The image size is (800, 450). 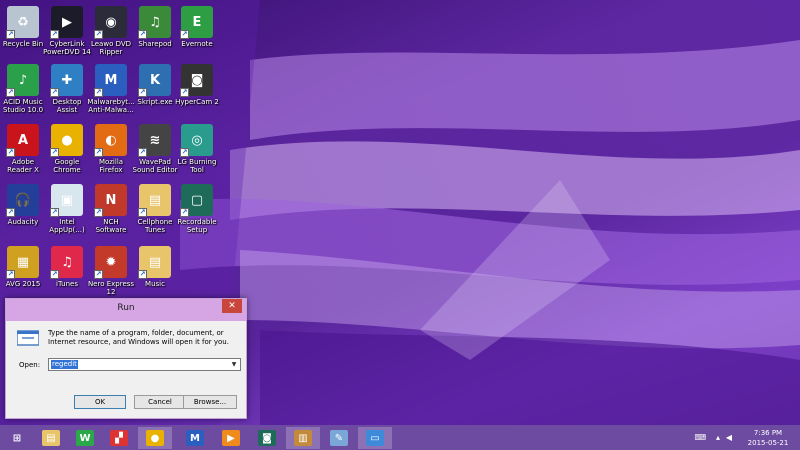 What do you see at coordinates (100, 402) in the screenshot?
I see `ok-button: OK` at bounding box center [100, 402].